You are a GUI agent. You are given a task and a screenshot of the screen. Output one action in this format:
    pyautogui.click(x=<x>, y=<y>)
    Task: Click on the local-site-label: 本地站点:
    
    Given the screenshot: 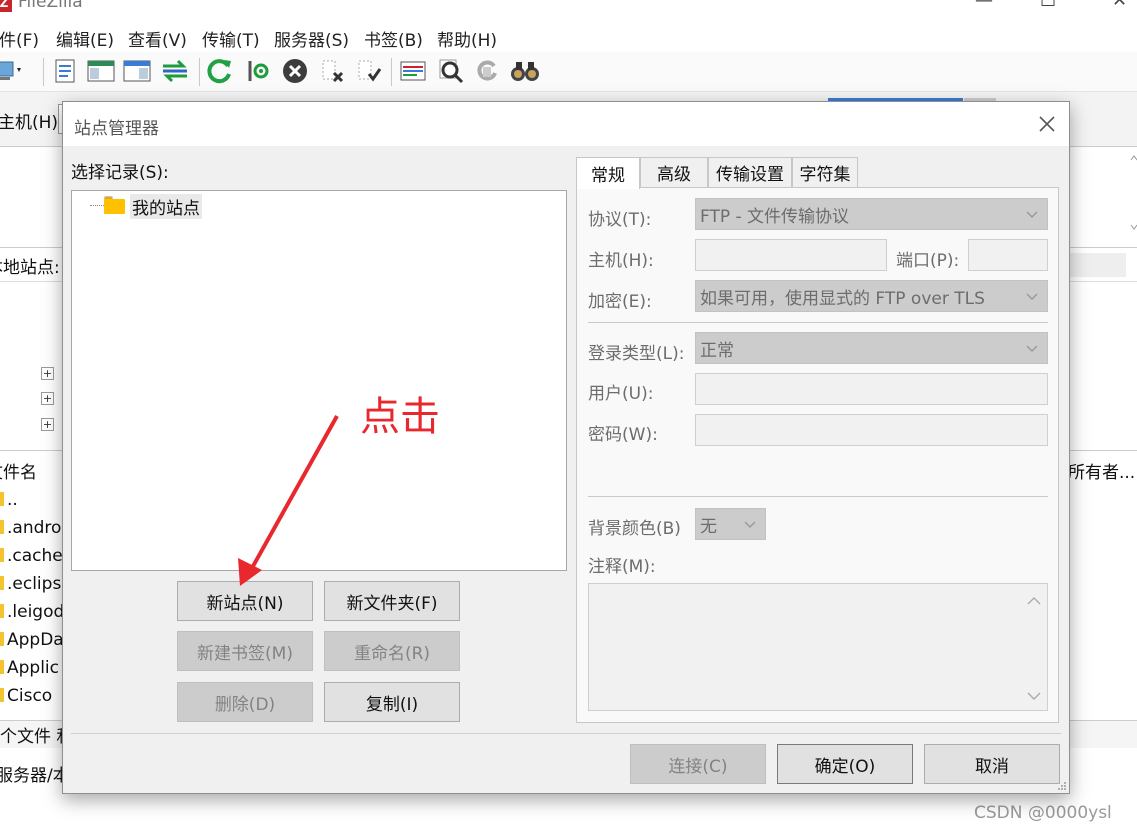 What is the action you would take?
    pyautogui.click(x=30, y=268)
    